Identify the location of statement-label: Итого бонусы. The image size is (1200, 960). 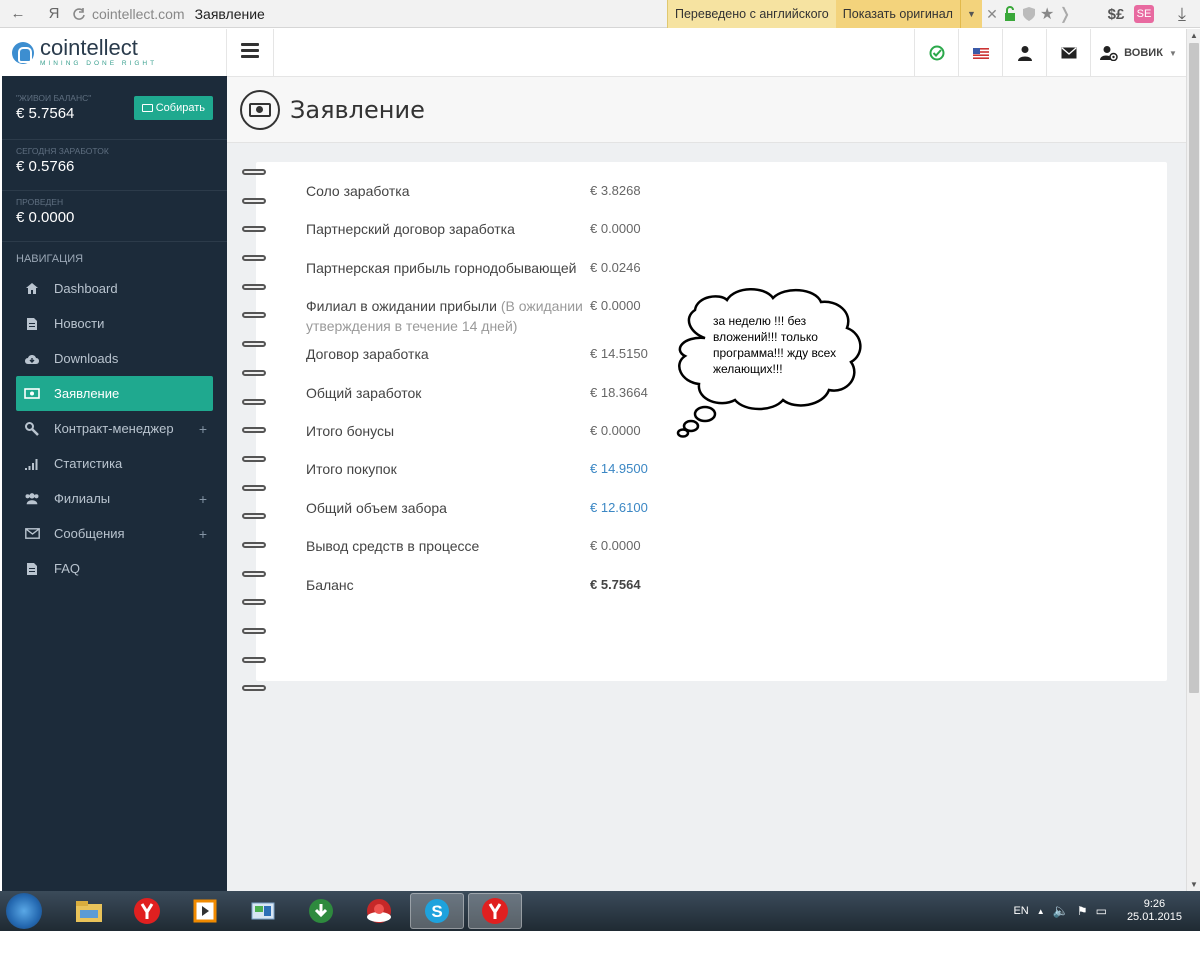
(448, 436).